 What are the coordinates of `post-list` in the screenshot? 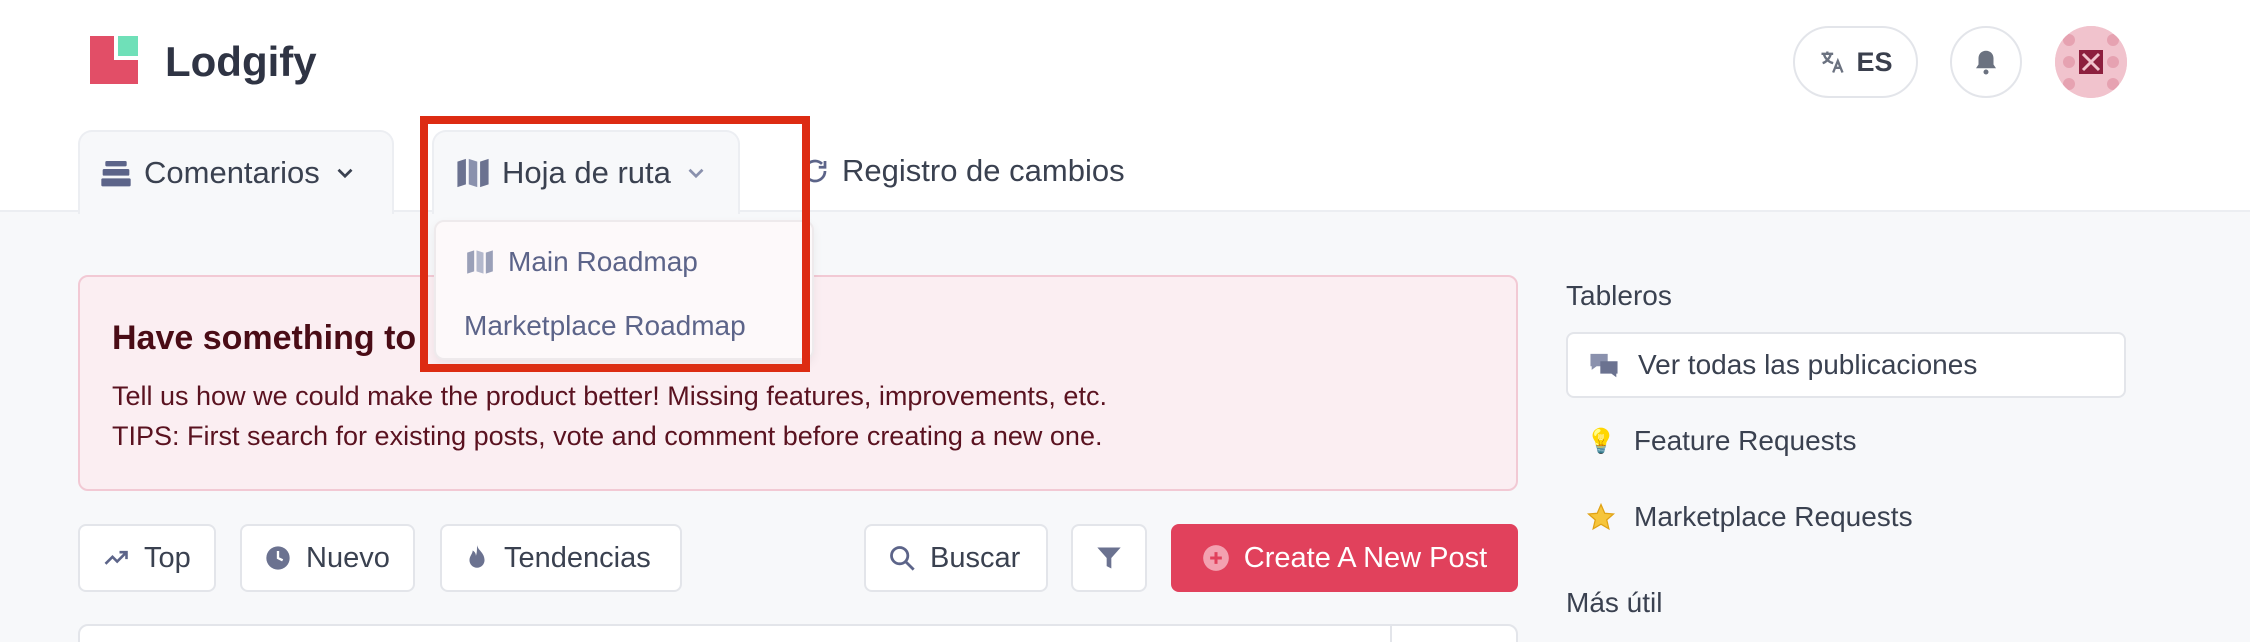 It's located at (798, 633).